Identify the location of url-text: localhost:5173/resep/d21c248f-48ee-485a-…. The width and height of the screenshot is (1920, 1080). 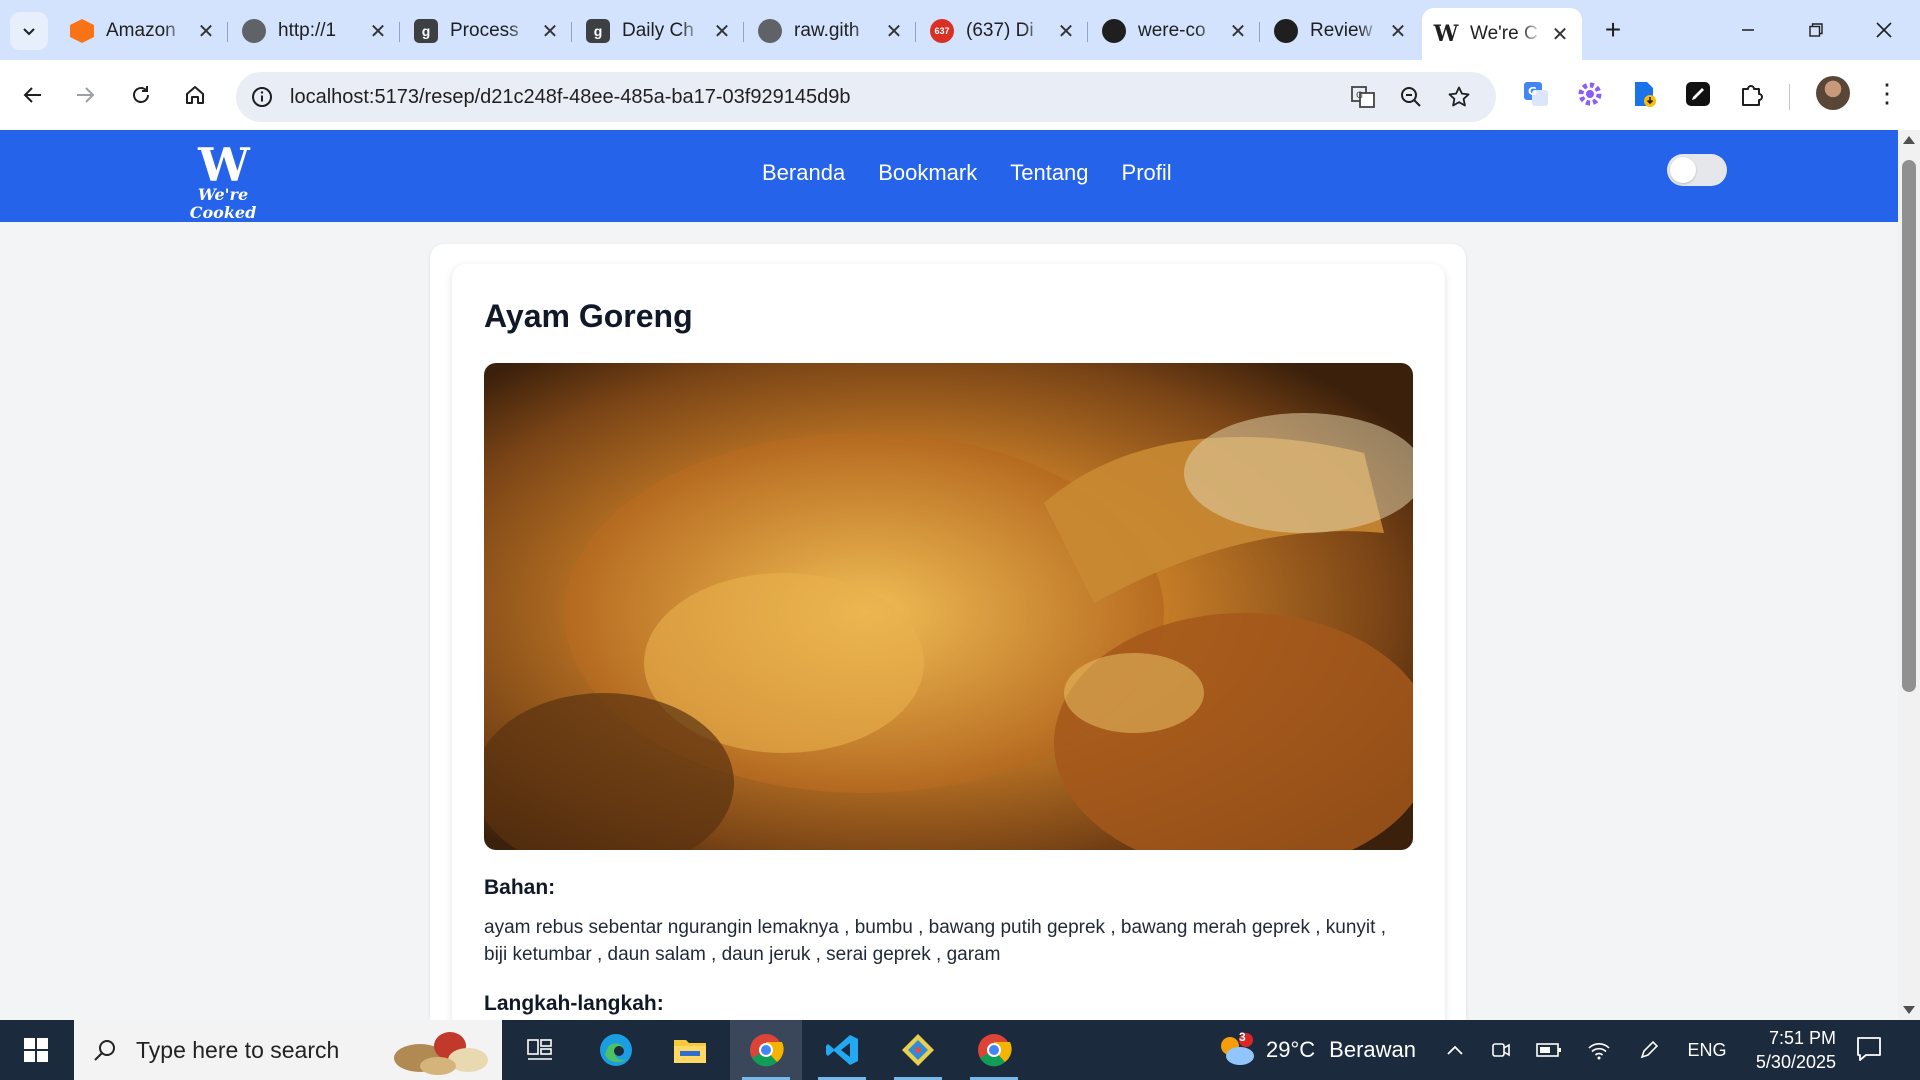
(570, 97).